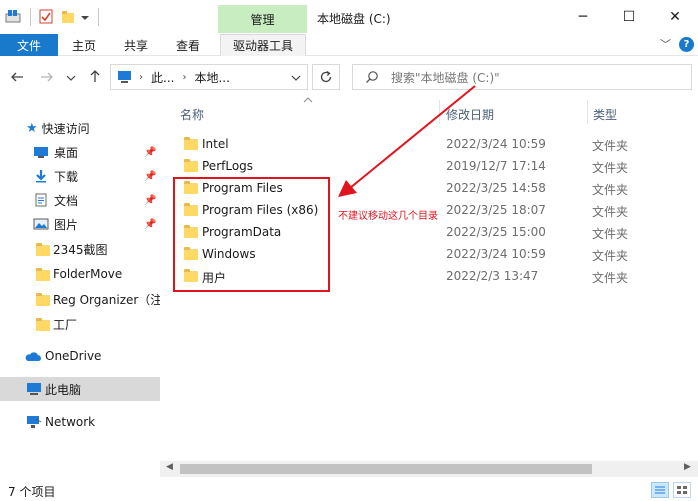 This screenshot has width=698, height=501. Describe the element at coordinates (263, 45) in the screenshot. I see `tab-drive-tools: 驱动器工具` at that location.